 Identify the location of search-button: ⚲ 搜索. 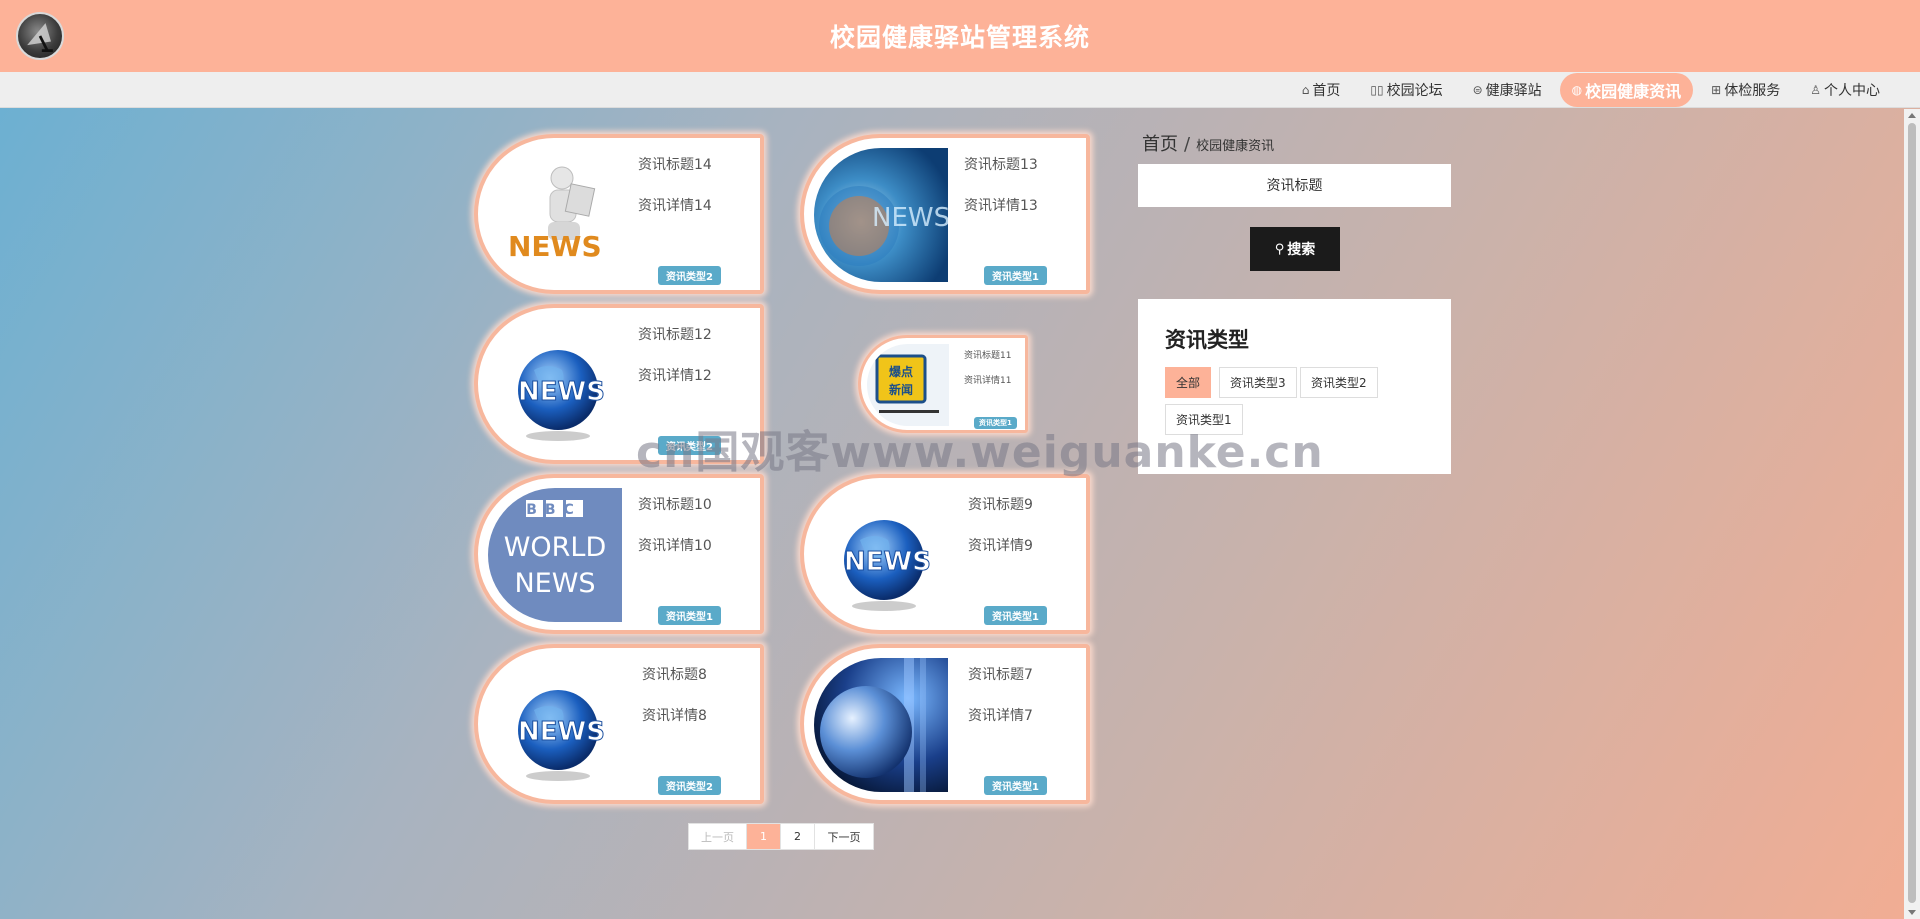
(1295, 249).